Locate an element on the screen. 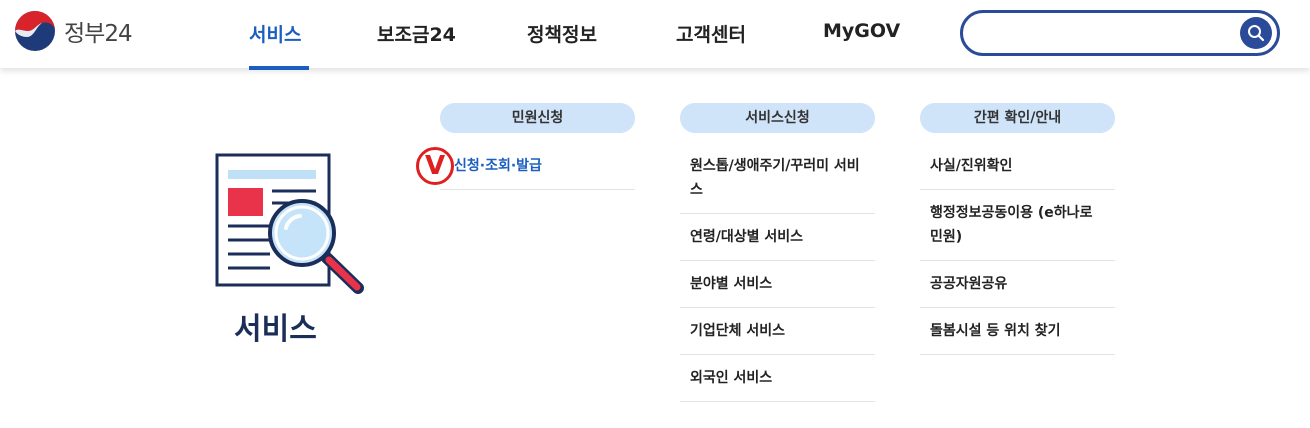  nav-customer-center: 고객센터 is located at coordinates (711, 33).